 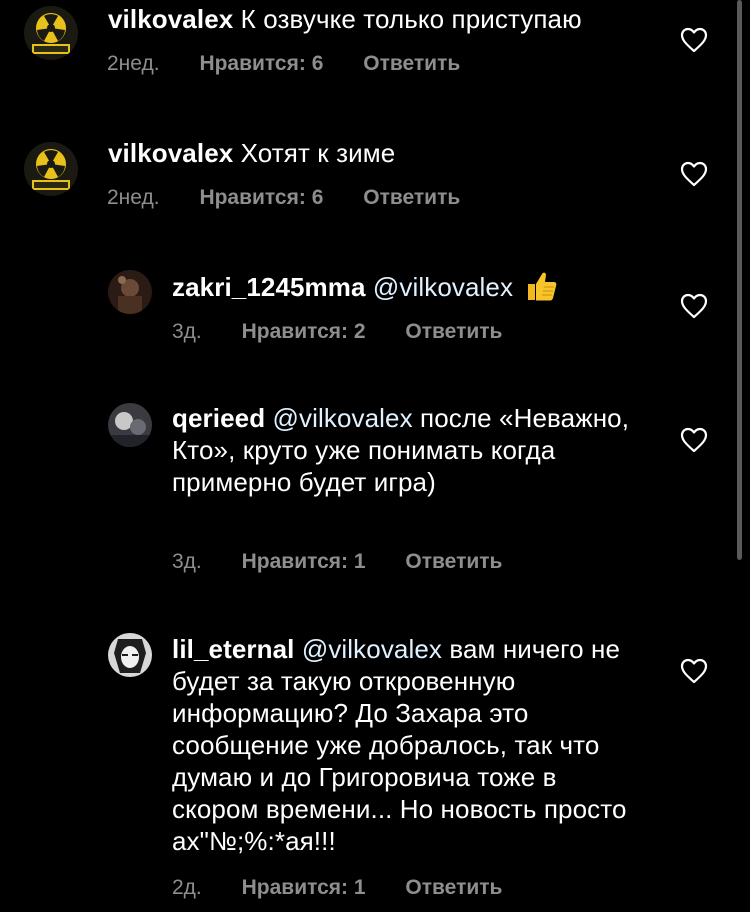 I want to click on comment-body: Хотят к зиме, so click(x=318, y=153).